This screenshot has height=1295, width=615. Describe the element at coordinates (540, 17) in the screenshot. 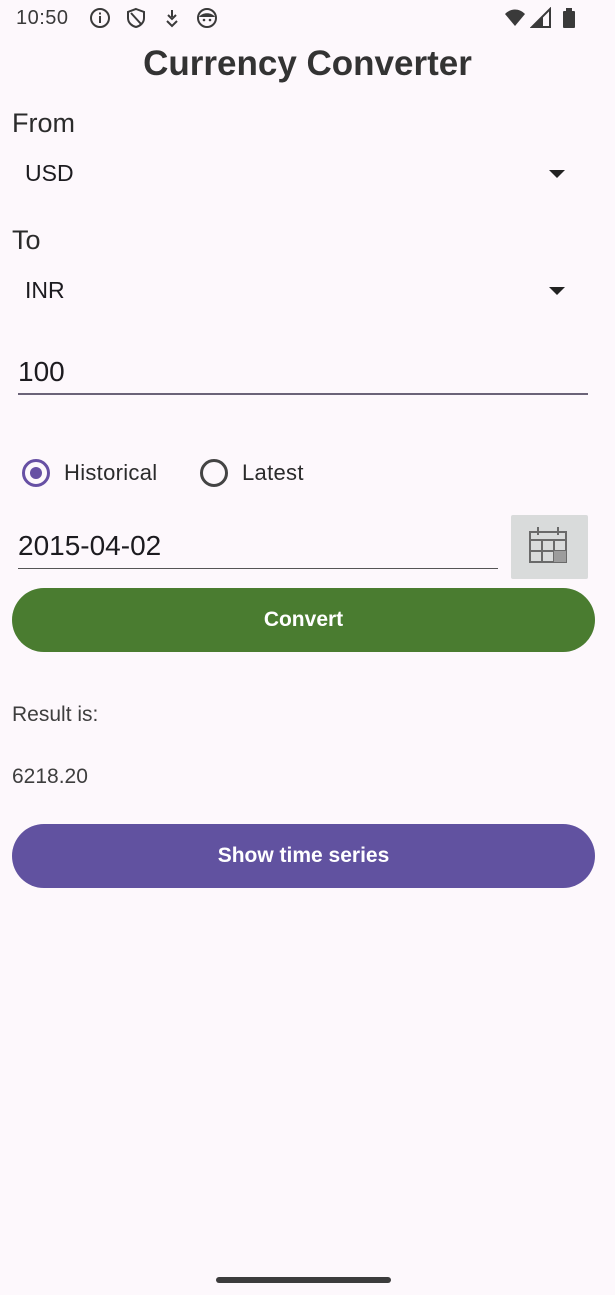

I see `signal-icon` at that location.